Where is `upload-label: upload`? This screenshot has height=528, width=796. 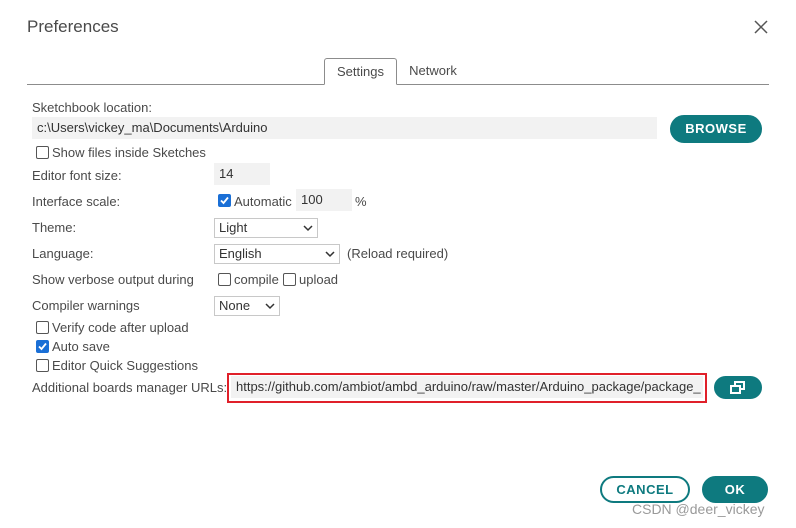
upload-label: upload is located at coordinates (319, 279).